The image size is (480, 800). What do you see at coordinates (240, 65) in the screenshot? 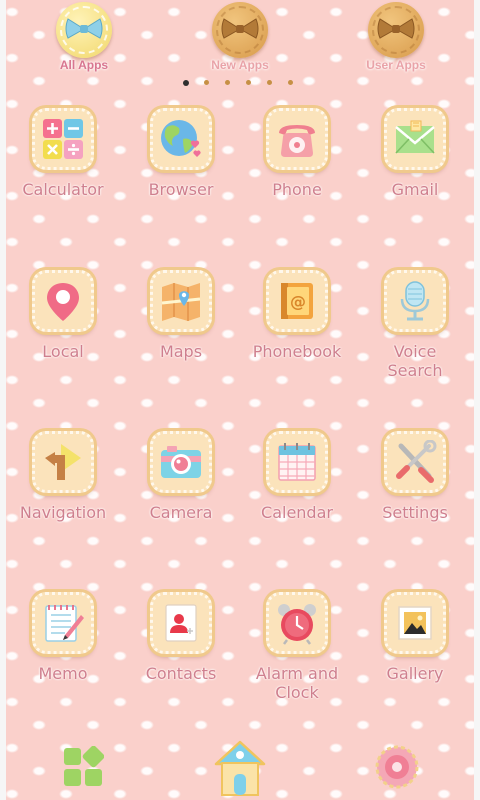
I see `tab-label: New Apps` at bounding box center [240, 65].